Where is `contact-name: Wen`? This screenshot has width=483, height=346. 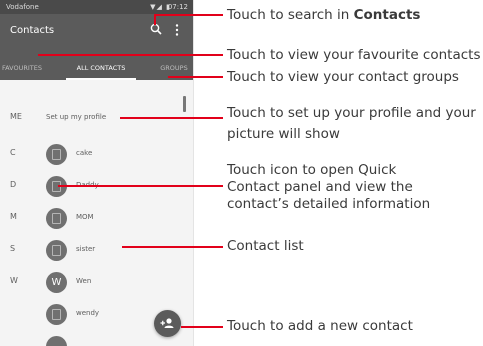 contact-name: Wen is located at coordinates (84, 281).